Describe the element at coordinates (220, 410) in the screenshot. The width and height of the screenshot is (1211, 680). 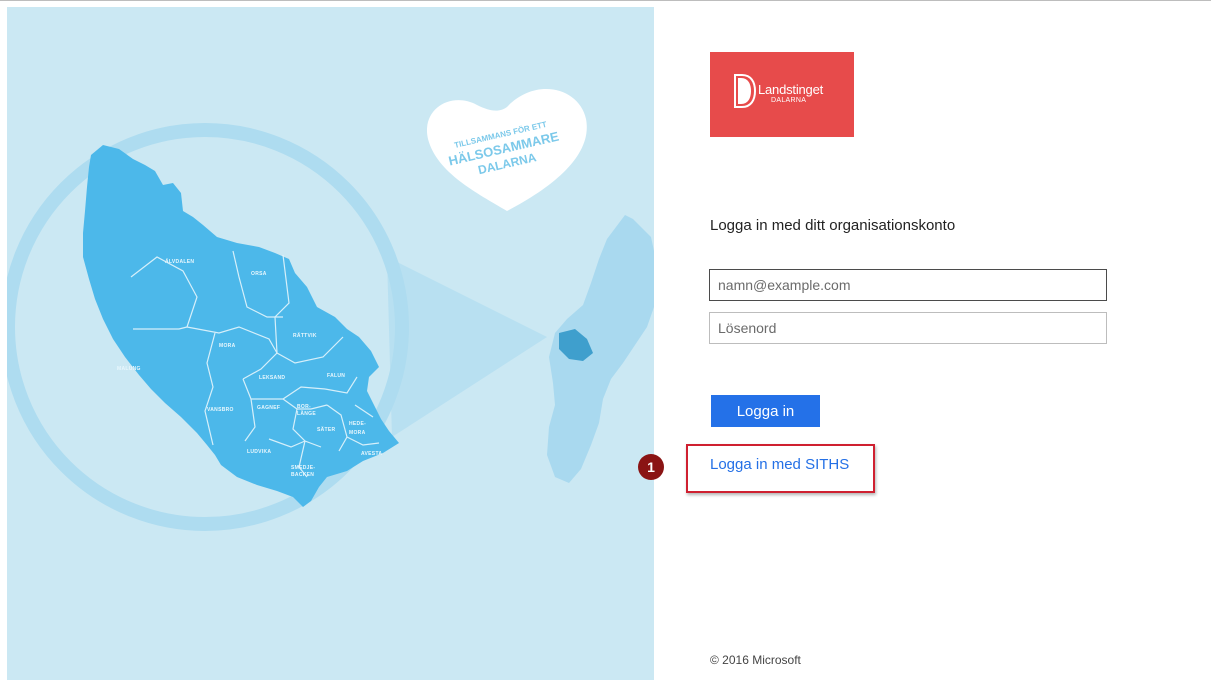
I see `label-vansbro: VANSBRO` at that location.